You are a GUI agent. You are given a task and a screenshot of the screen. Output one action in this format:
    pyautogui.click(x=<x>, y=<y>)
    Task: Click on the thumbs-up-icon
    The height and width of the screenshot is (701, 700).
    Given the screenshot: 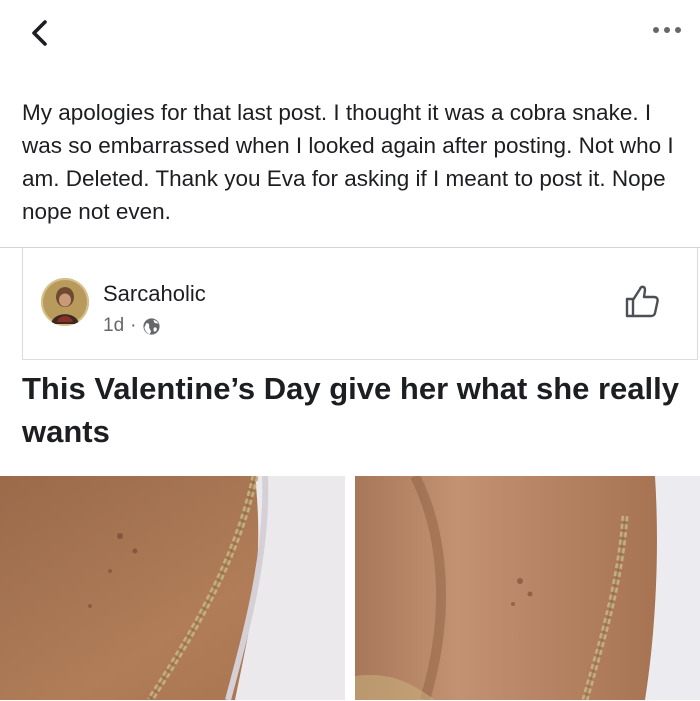 What is the action you would take?
    pyautogui.click(x=642, y=301)
    